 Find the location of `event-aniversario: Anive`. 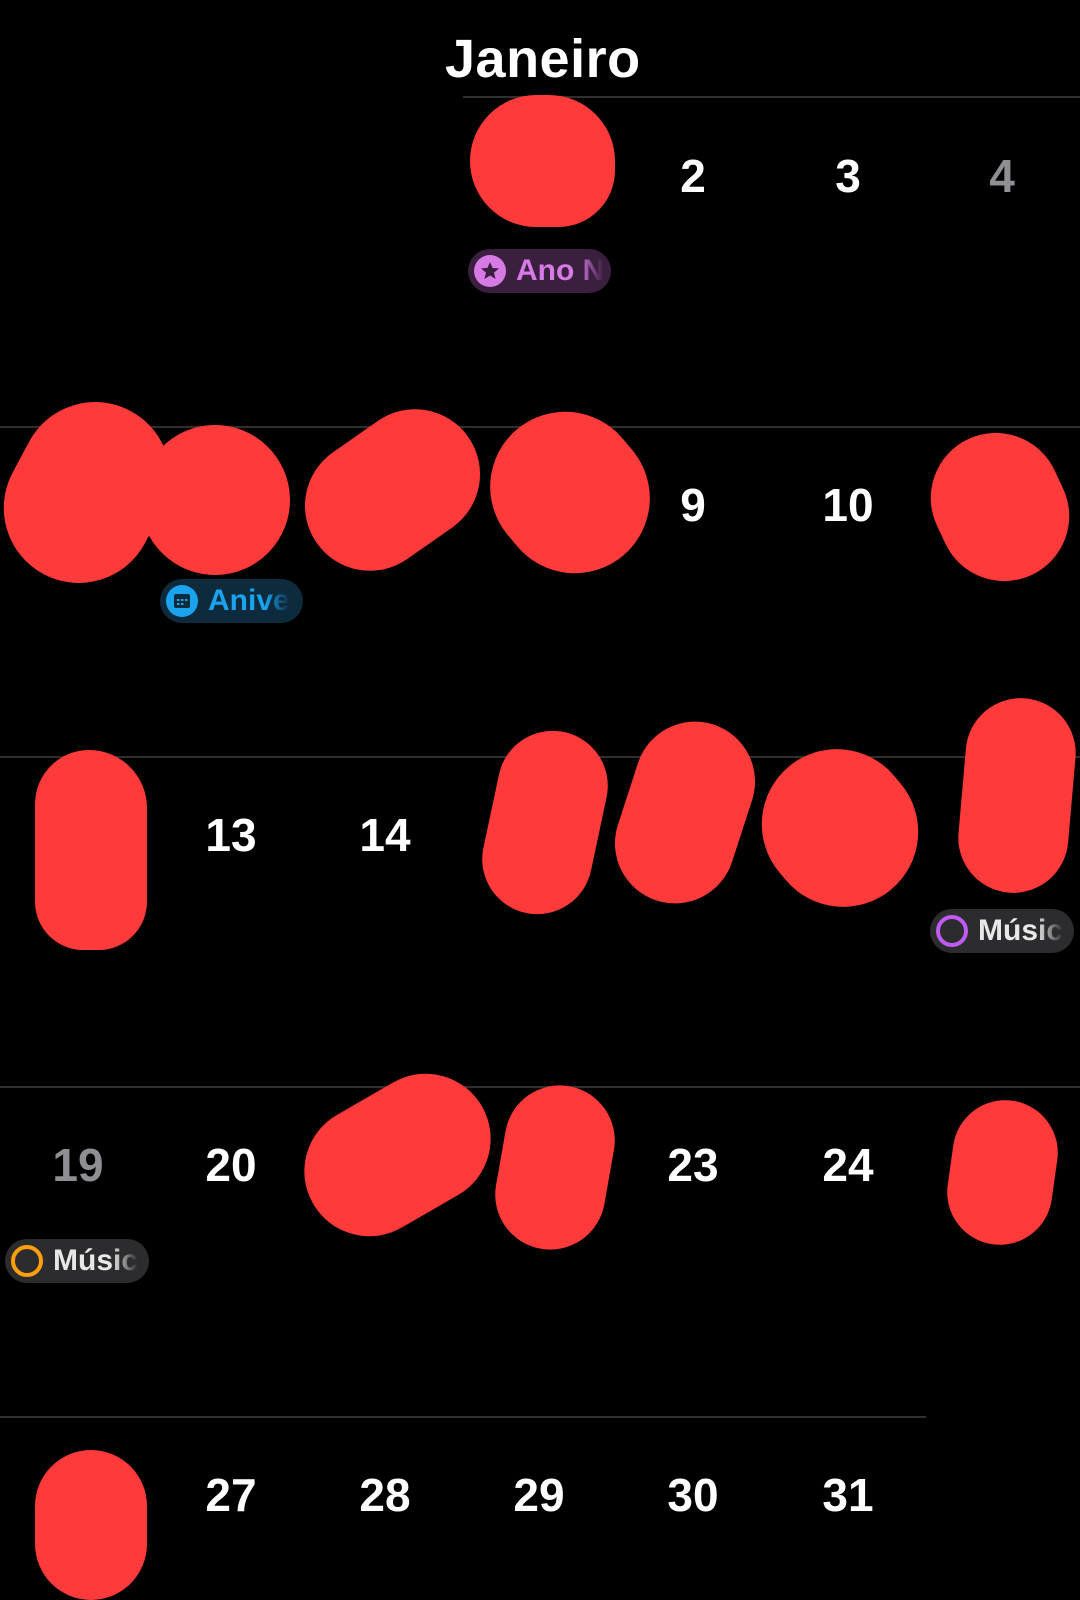

event-aniversario: Anive is located at coordinates (231, 601).